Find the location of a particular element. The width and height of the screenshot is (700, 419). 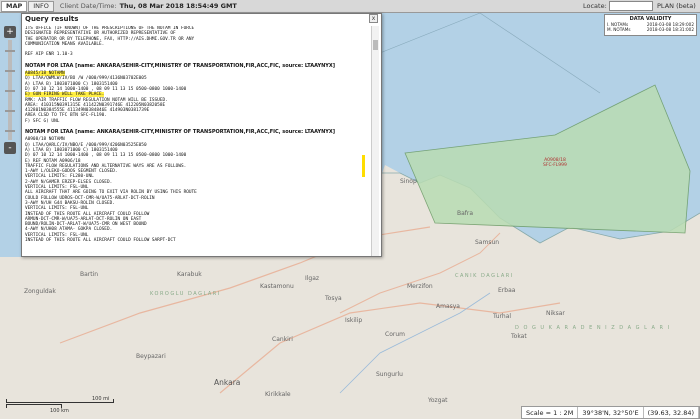

place-label: Kirikkale is located at coordinates (278, 394).